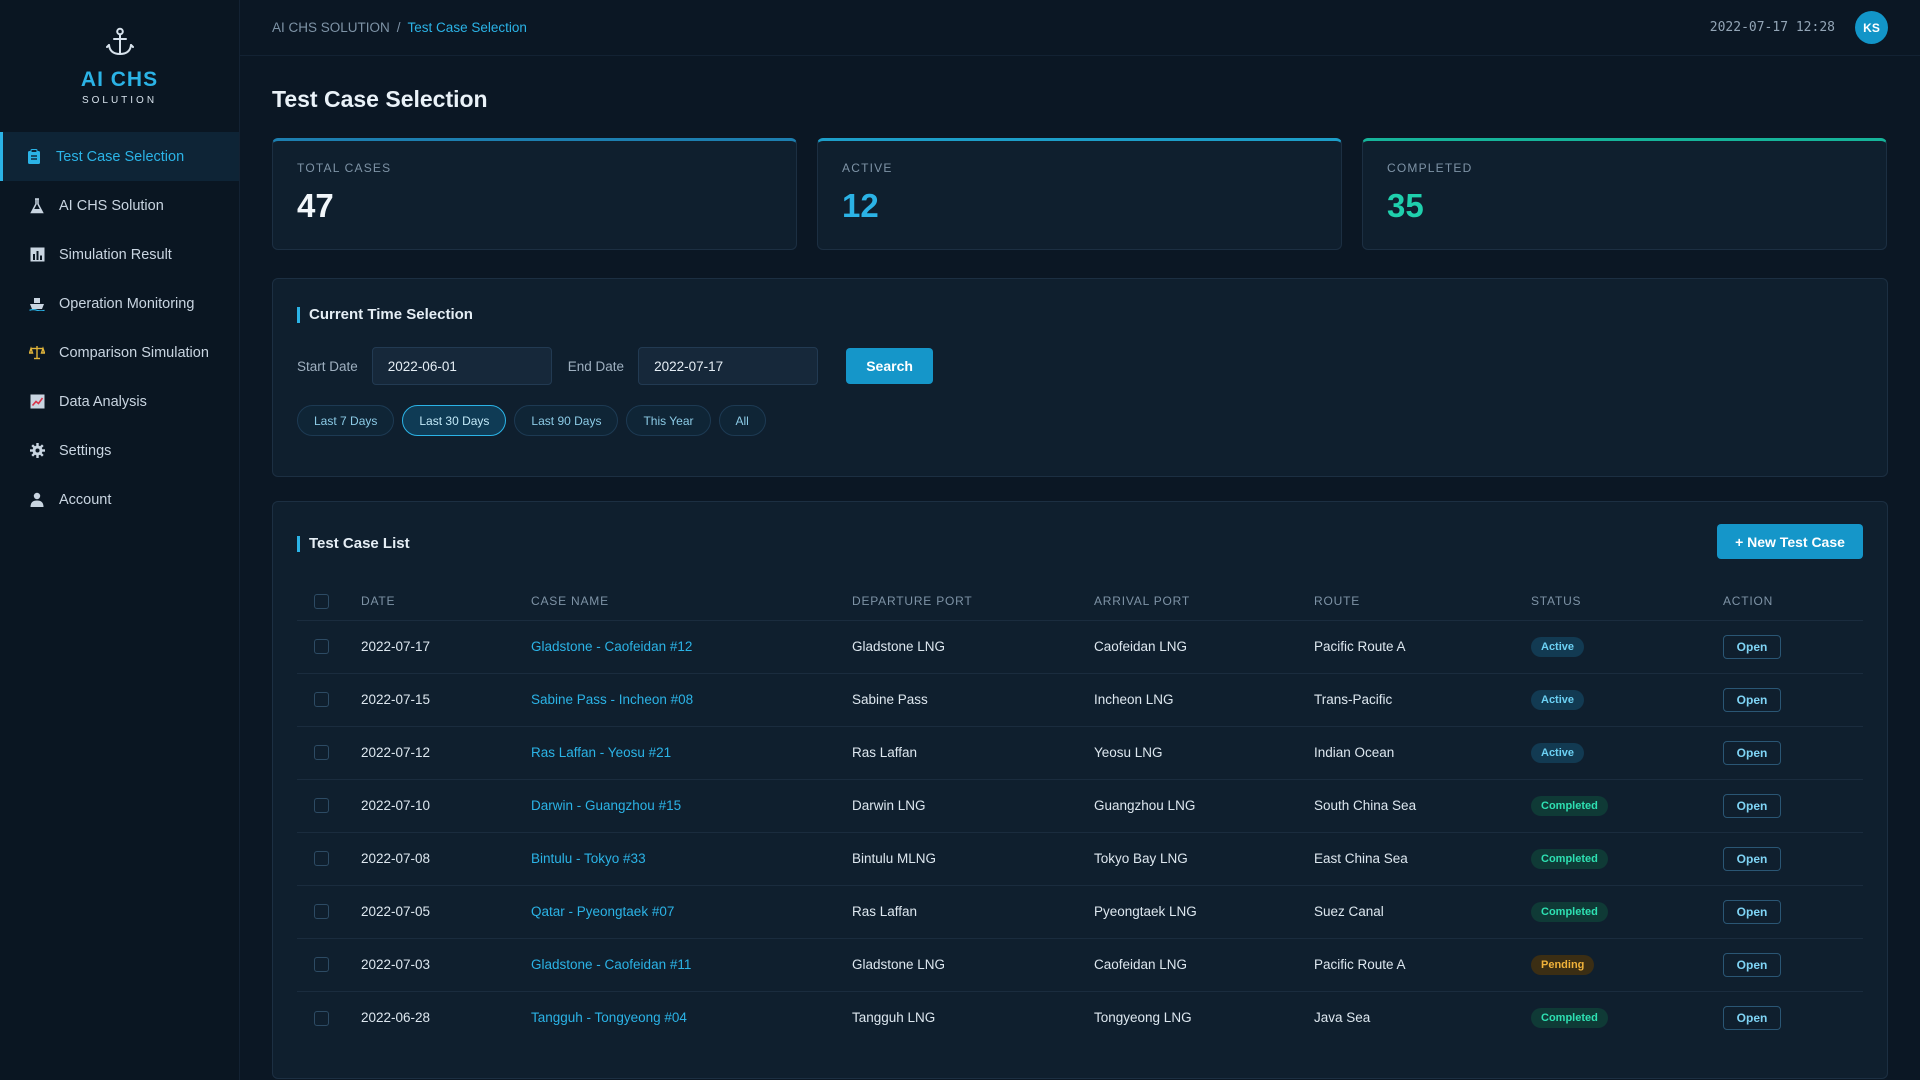  Describe the element at coordinates (1080, 541) in the screenshot. I see `list-header: Test Case List + New Test Case` at that location.